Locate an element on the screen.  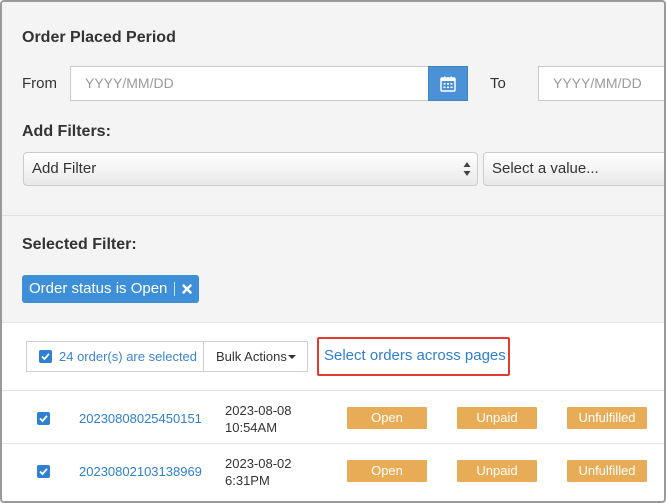
calendar-button is located at coordinates (448, 83).